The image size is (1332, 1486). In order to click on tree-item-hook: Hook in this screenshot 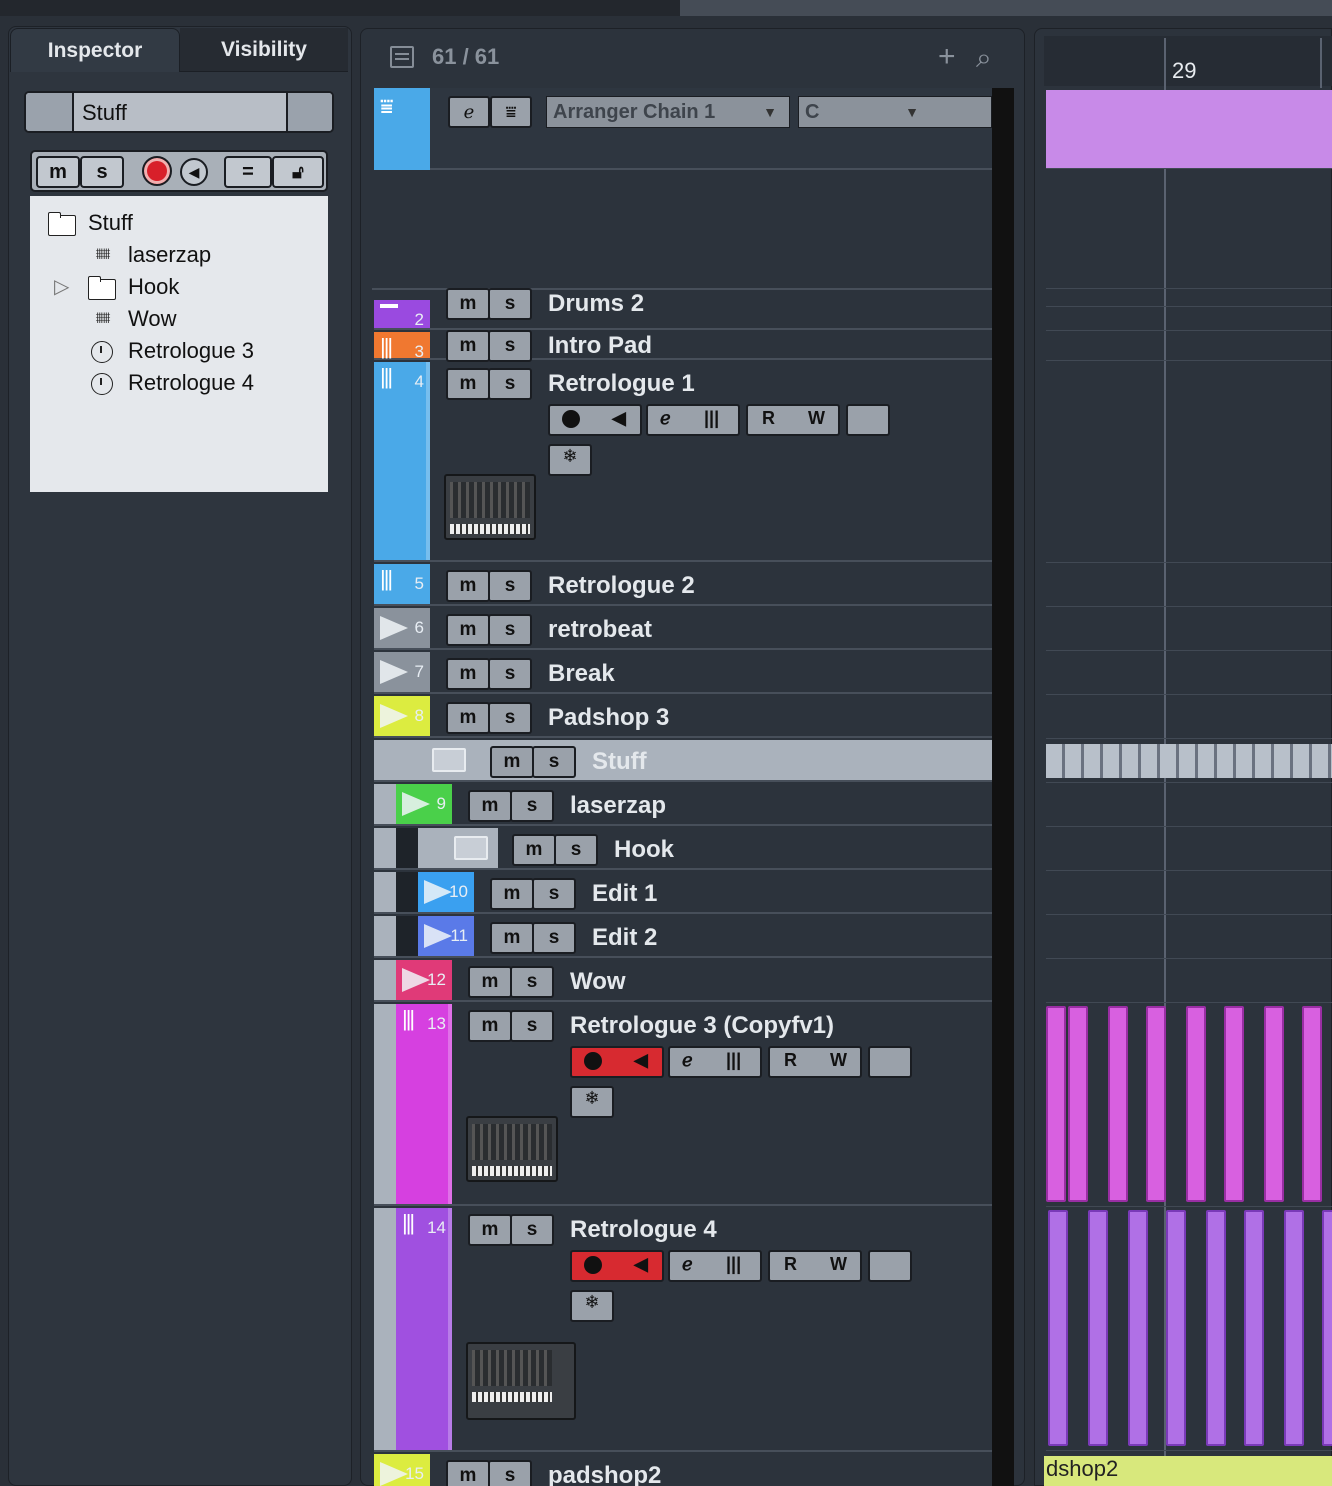, I will do `click(133, 287)`.